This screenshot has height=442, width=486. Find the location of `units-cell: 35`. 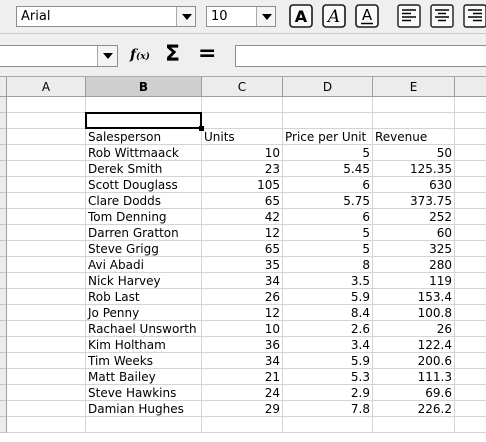

units-cell: 35 is located at coordinates (242, 265).